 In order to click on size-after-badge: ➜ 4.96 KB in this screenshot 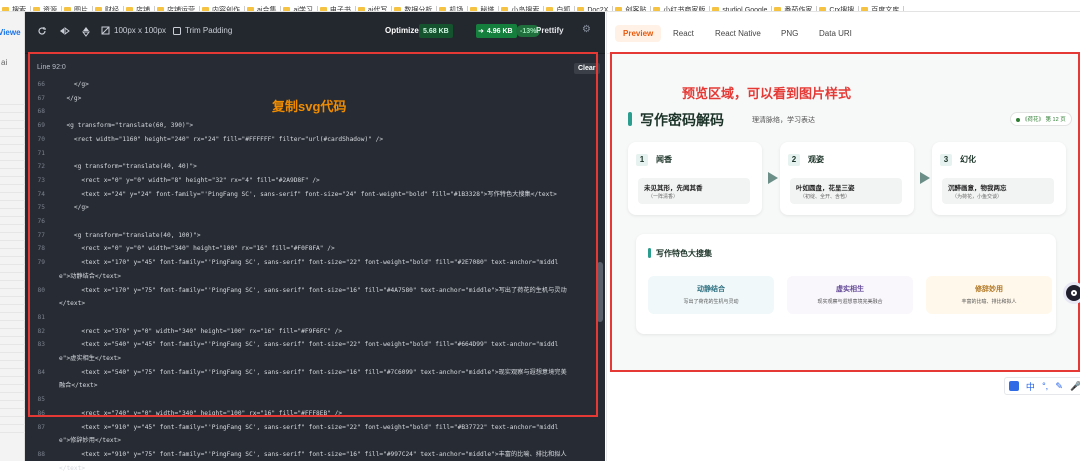, I will do `click(496, 31)`.